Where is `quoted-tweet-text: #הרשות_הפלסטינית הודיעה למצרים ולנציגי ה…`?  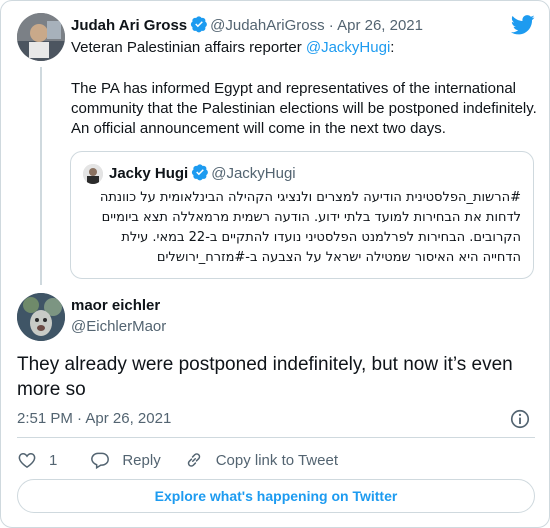 quoted-tweet-text: #הרשות_הפלסטינית הודיעה למצרים ולנציגי ה… is located at coordinates (310, 227).